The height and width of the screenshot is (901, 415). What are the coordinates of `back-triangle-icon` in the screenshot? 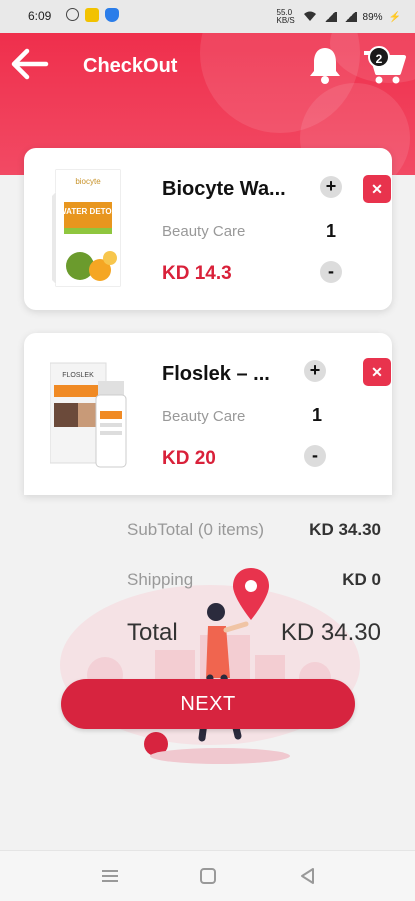 It's located at (307, 876).